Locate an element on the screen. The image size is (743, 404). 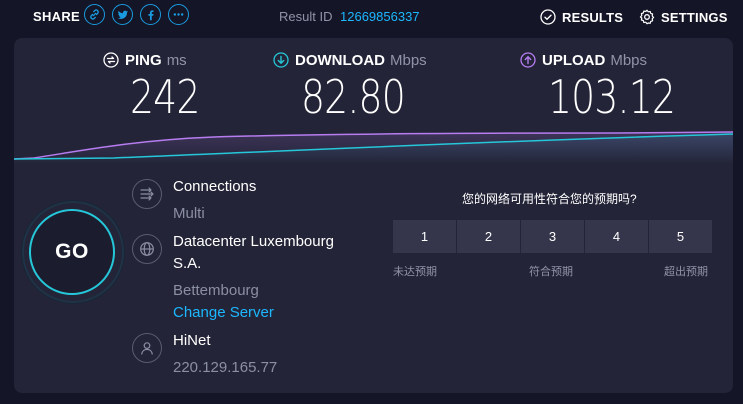
ping-unit: ms is located at coordinates (176, 60).